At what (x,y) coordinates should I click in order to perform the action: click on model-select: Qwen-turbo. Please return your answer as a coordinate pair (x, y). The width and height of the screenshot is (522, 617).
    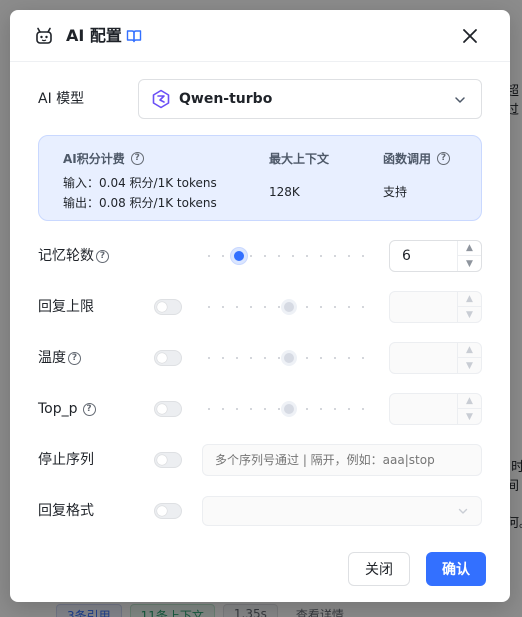
    Looking at the image, I should click on (310, 99).